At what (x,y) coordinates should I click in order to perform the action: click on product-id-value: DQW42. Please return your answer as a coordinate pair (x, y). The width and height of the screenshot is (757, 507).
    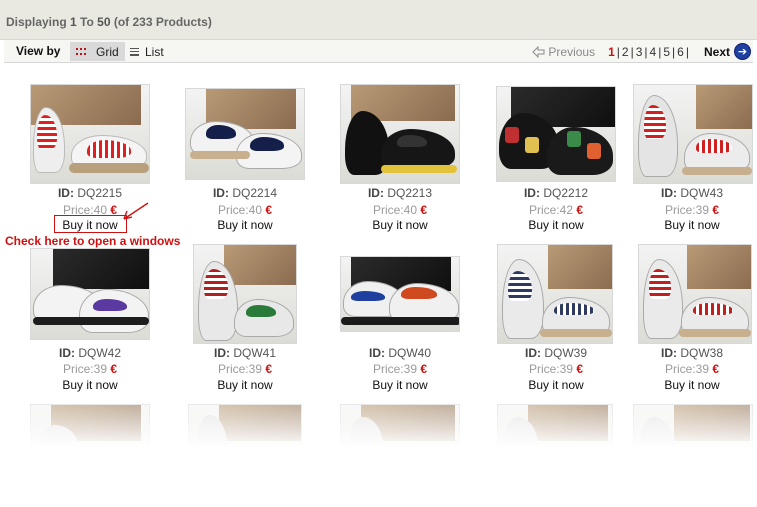
    Looking at the image, I should click on (100, 353).